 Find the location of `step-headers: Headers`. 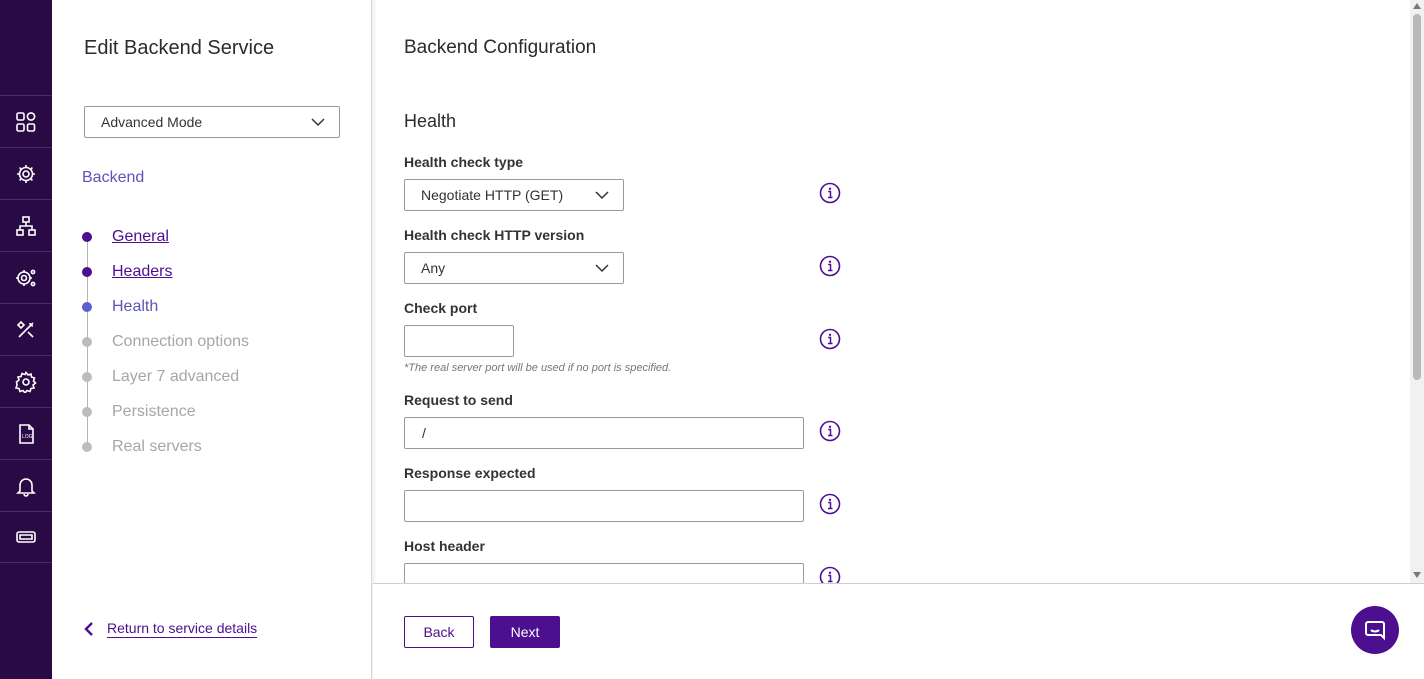

step-headers: Headers is located at coordinates (127, 272).